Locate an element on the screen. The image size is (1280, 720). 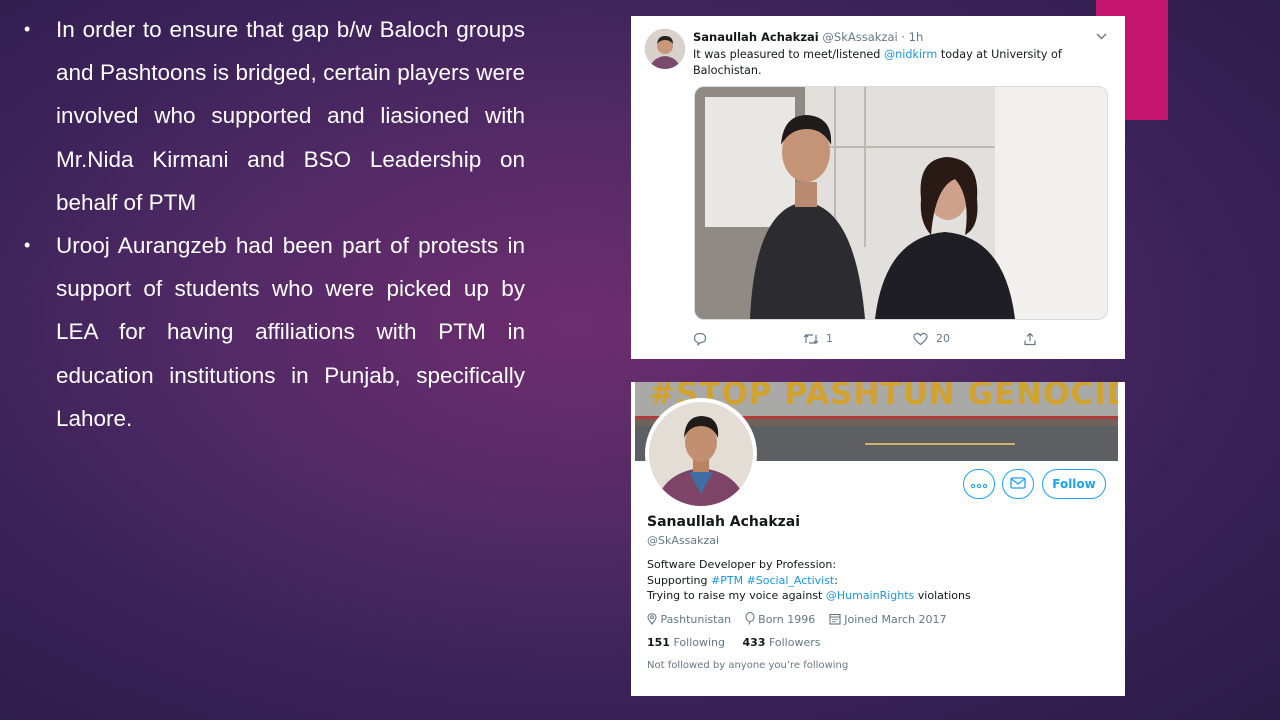
location-item: Pashtunistan is located at coordinates (691, 619).